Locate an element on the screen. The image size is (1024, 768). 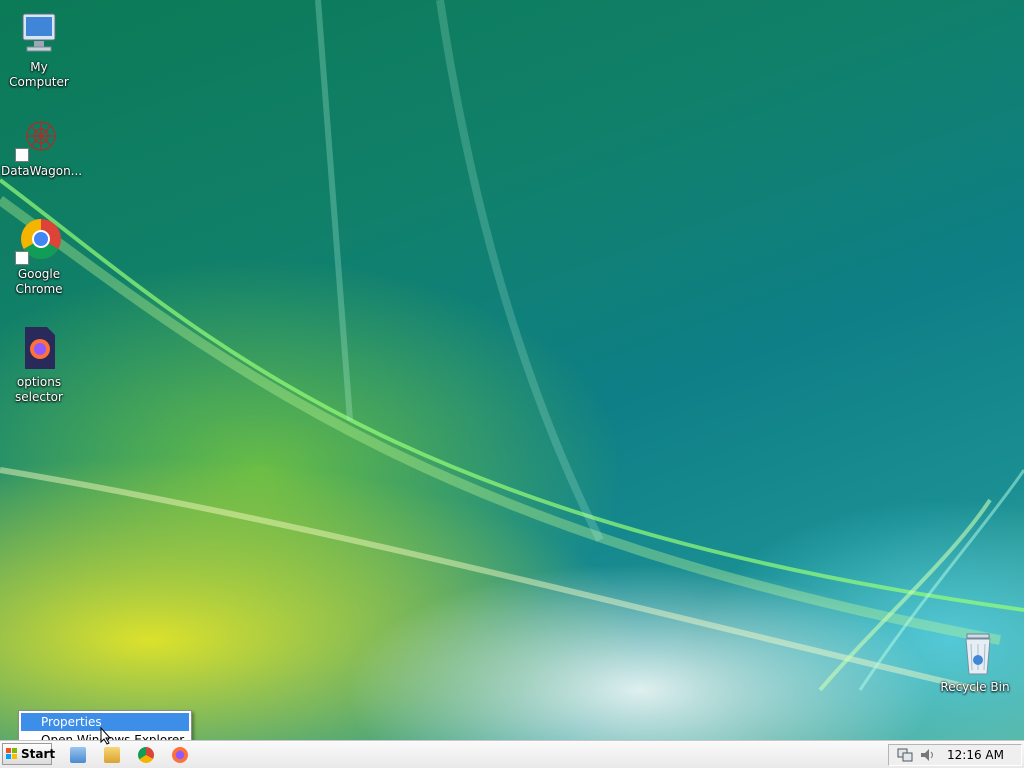
mouse-cursor-icon is located at coordinates (106, 736).